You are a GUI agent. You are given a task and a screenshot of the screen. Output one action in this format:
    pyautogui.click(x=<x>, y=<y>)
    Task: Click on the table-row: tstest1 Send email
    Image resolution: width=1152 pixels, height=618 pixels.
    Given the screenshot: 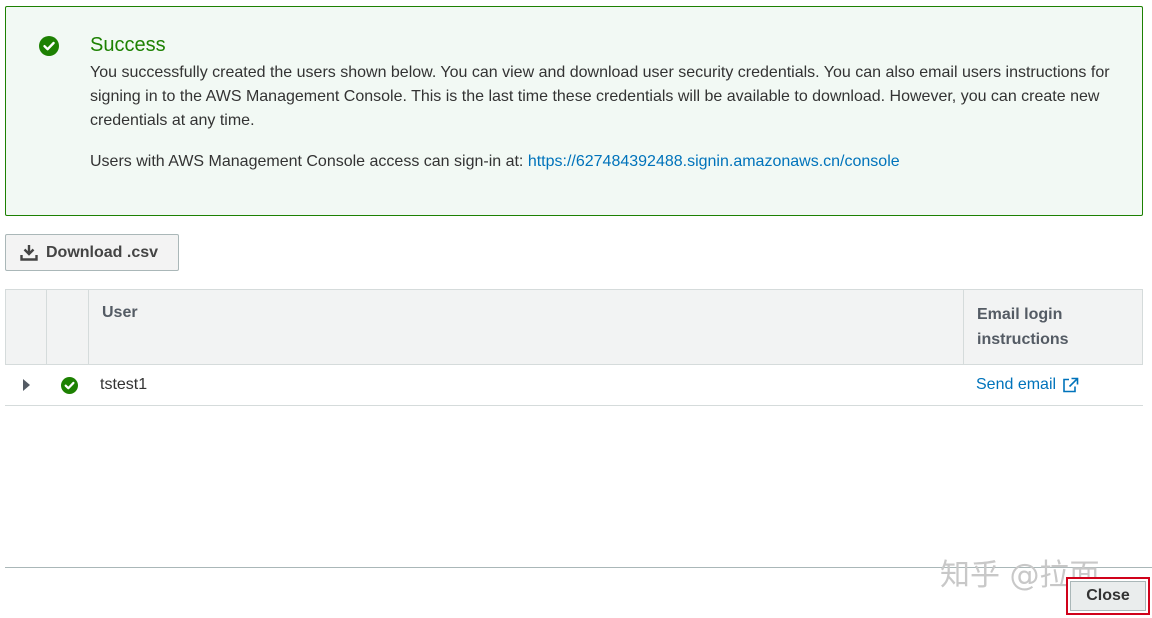 What is the action you would take?
    pyautogui.click(x=574, y=385)
    